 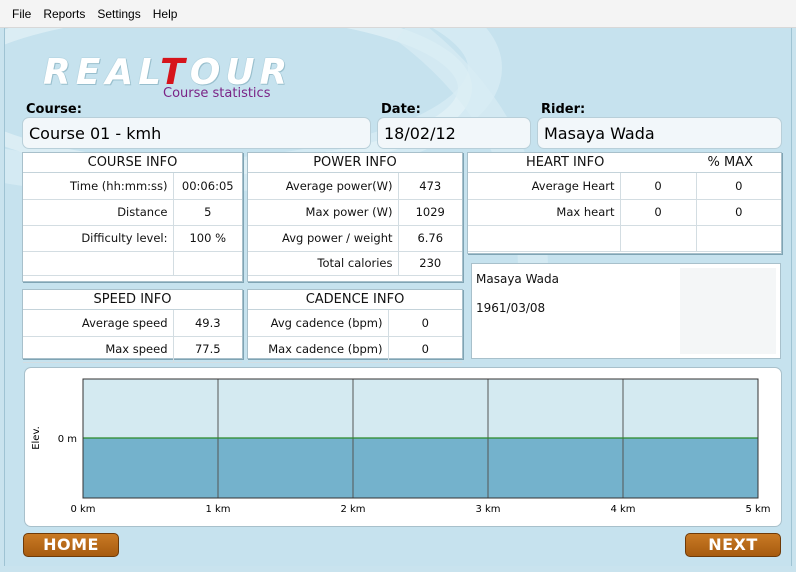 I want to click on max-heart-label: Max heart, so click(x=544, y=212).